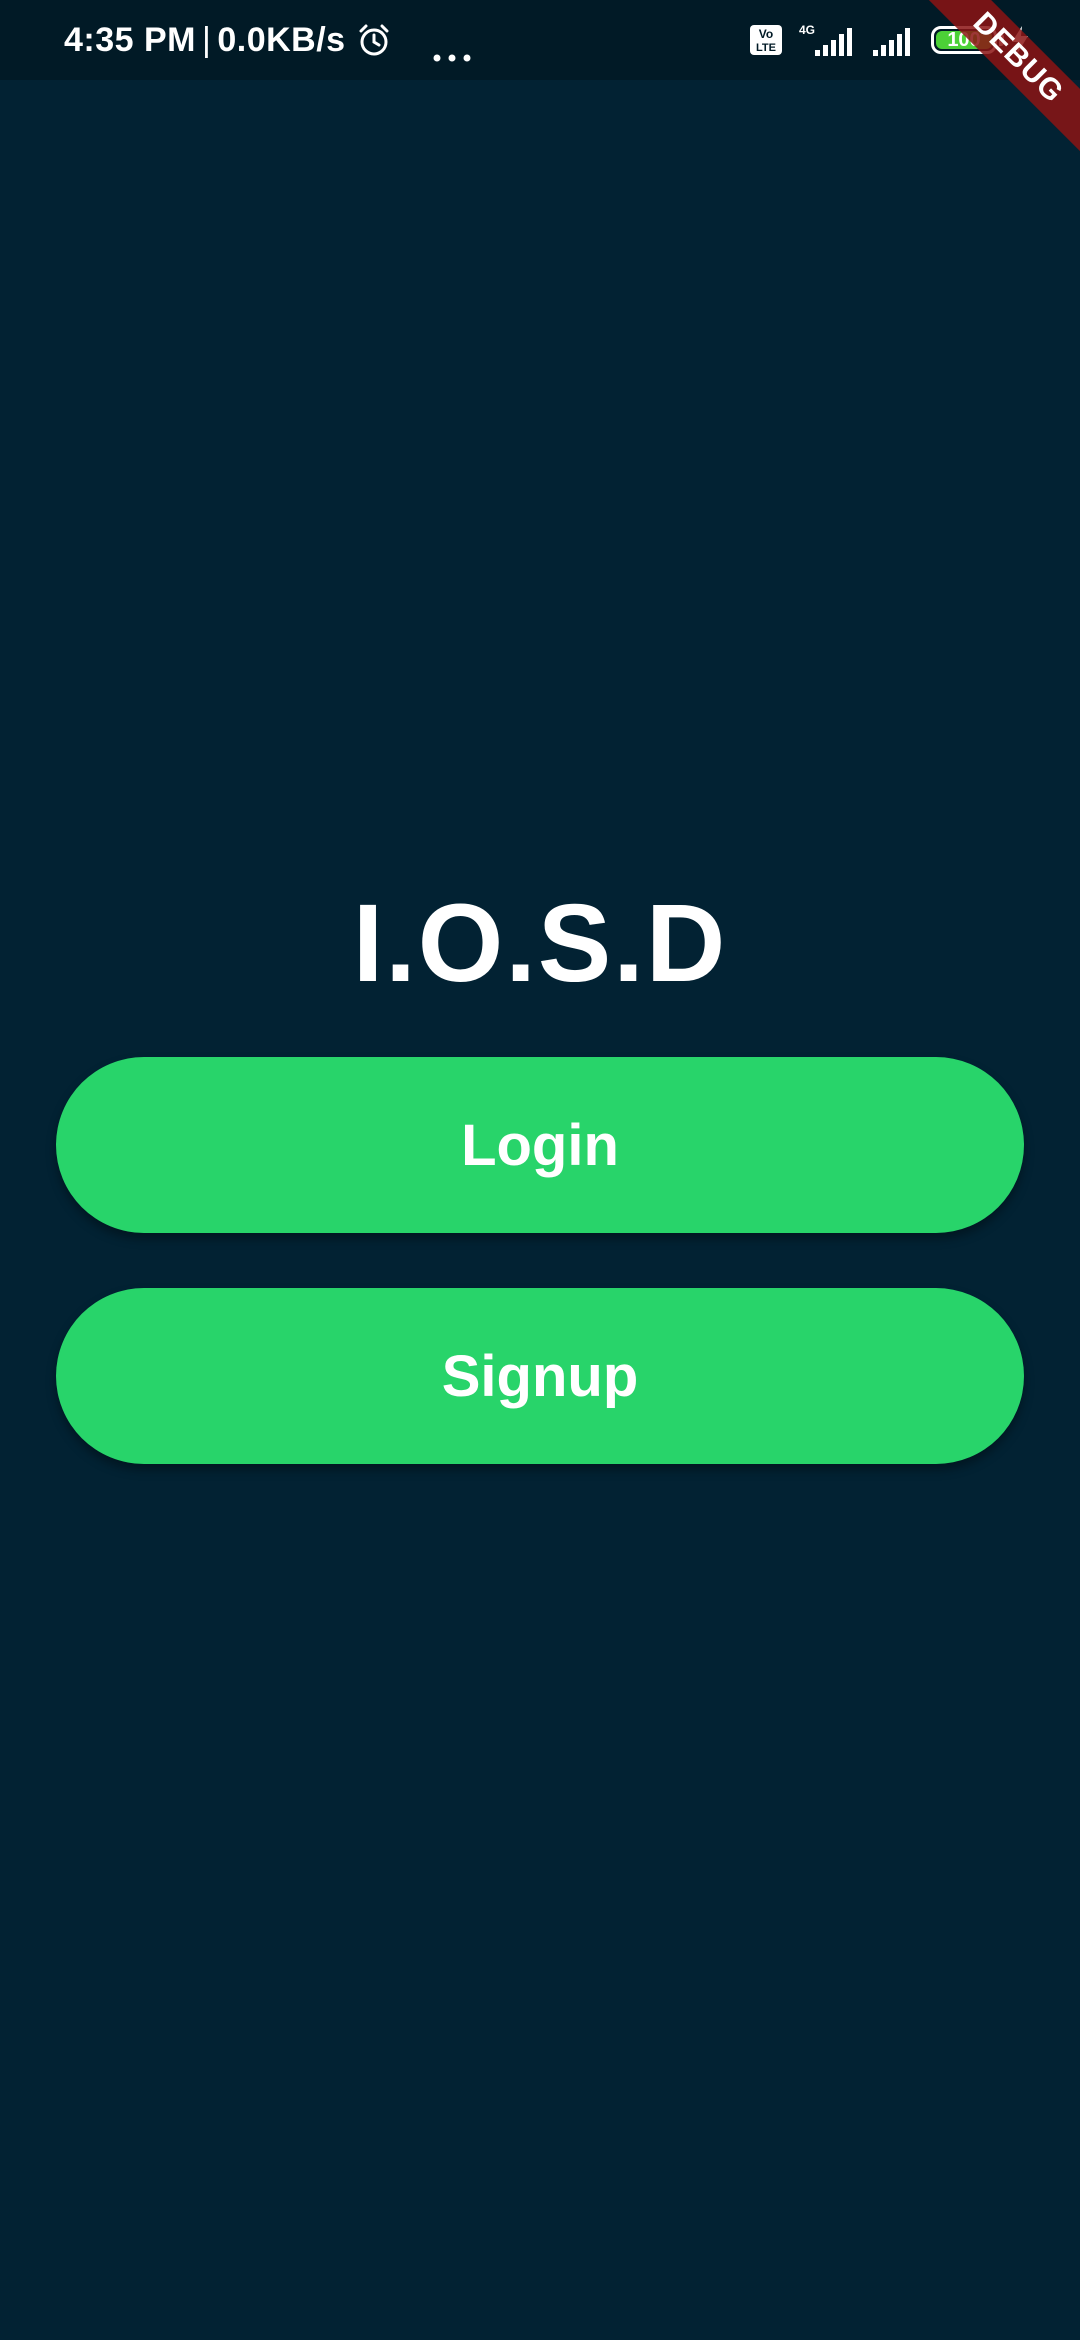 The height and width of the screenshot is (2340, 1080). What do you see at coordinates (281, 39) in the screenshot?
I see `status-net-speed: 0.0KB/s` at bounding box center [281, 39].